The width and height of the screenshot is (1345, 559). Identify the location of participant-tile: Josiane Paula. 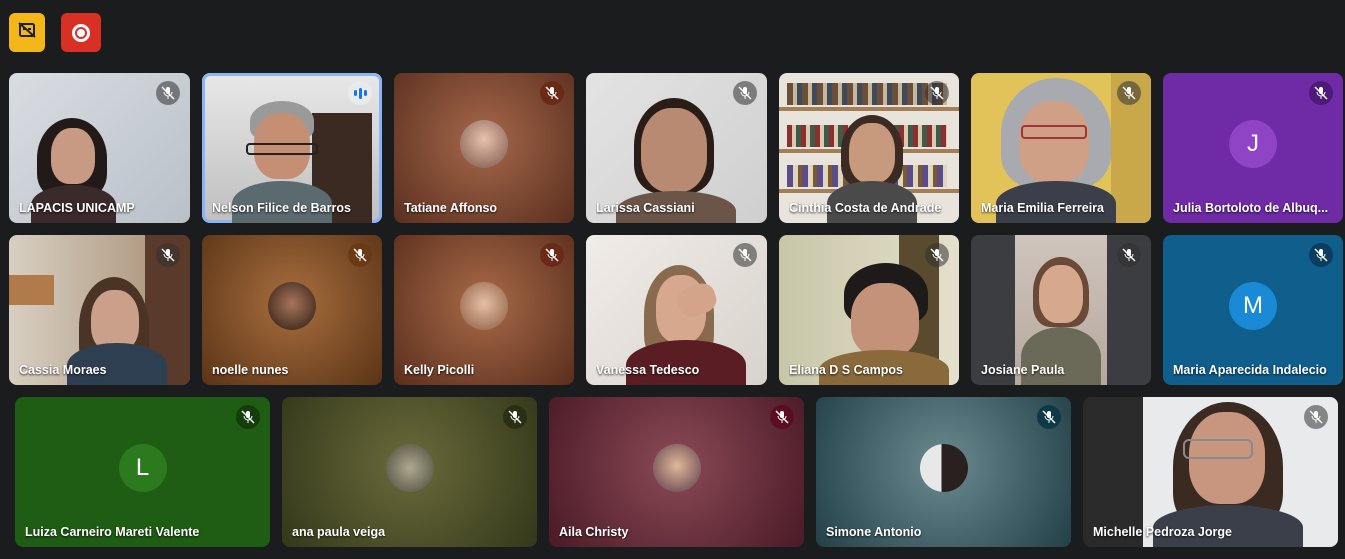
(1061, 310).